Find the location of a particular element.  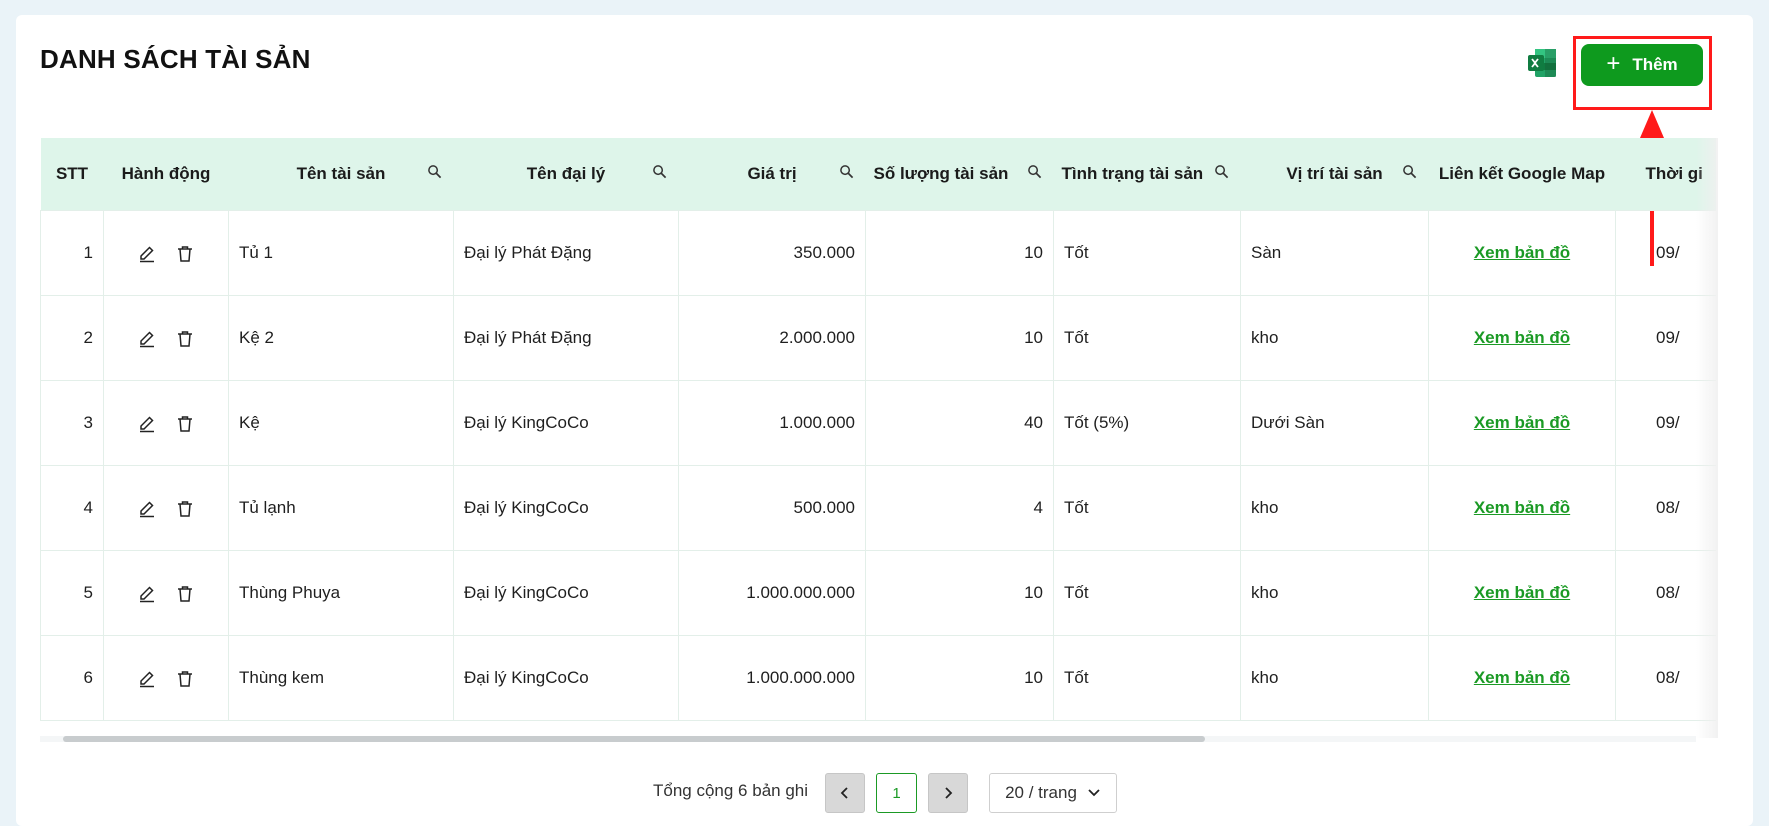

cell-name: Tủ 1 is located at coordinates (341, 253).